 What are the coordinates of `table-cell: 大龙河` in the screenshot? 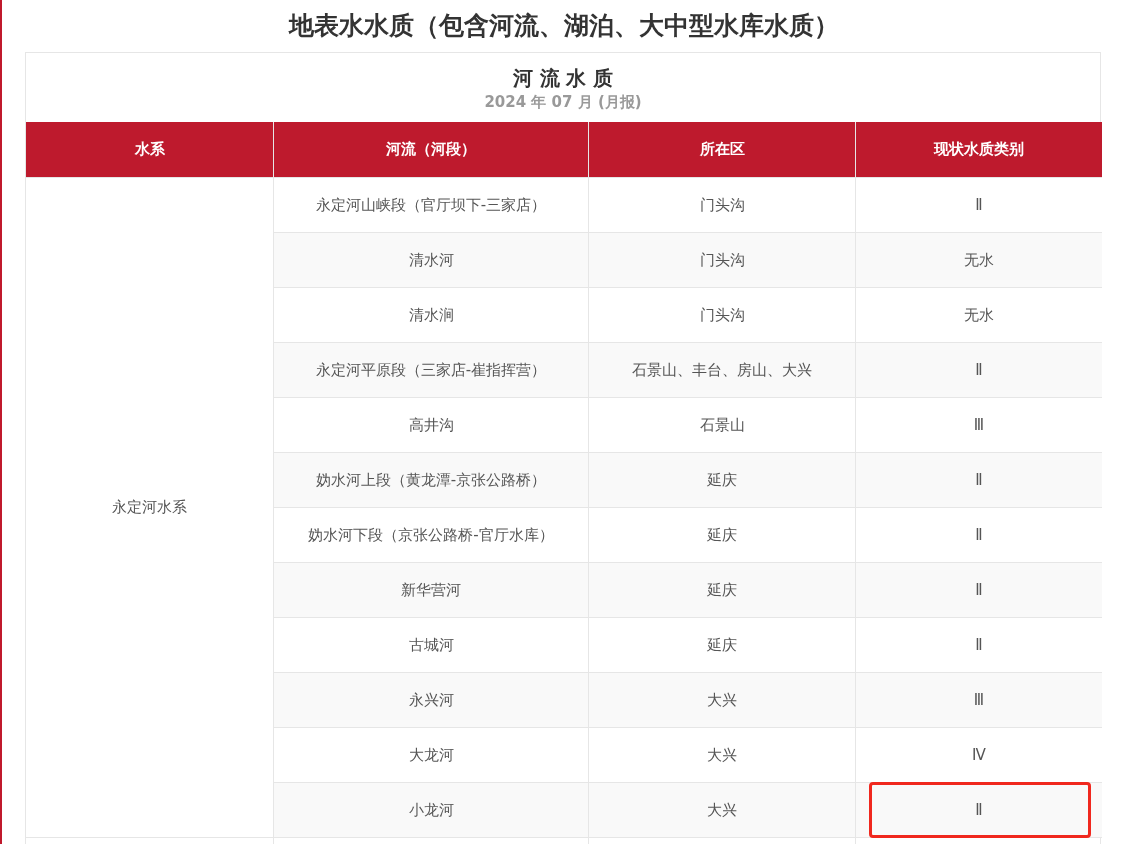 It's located at (430, 754).